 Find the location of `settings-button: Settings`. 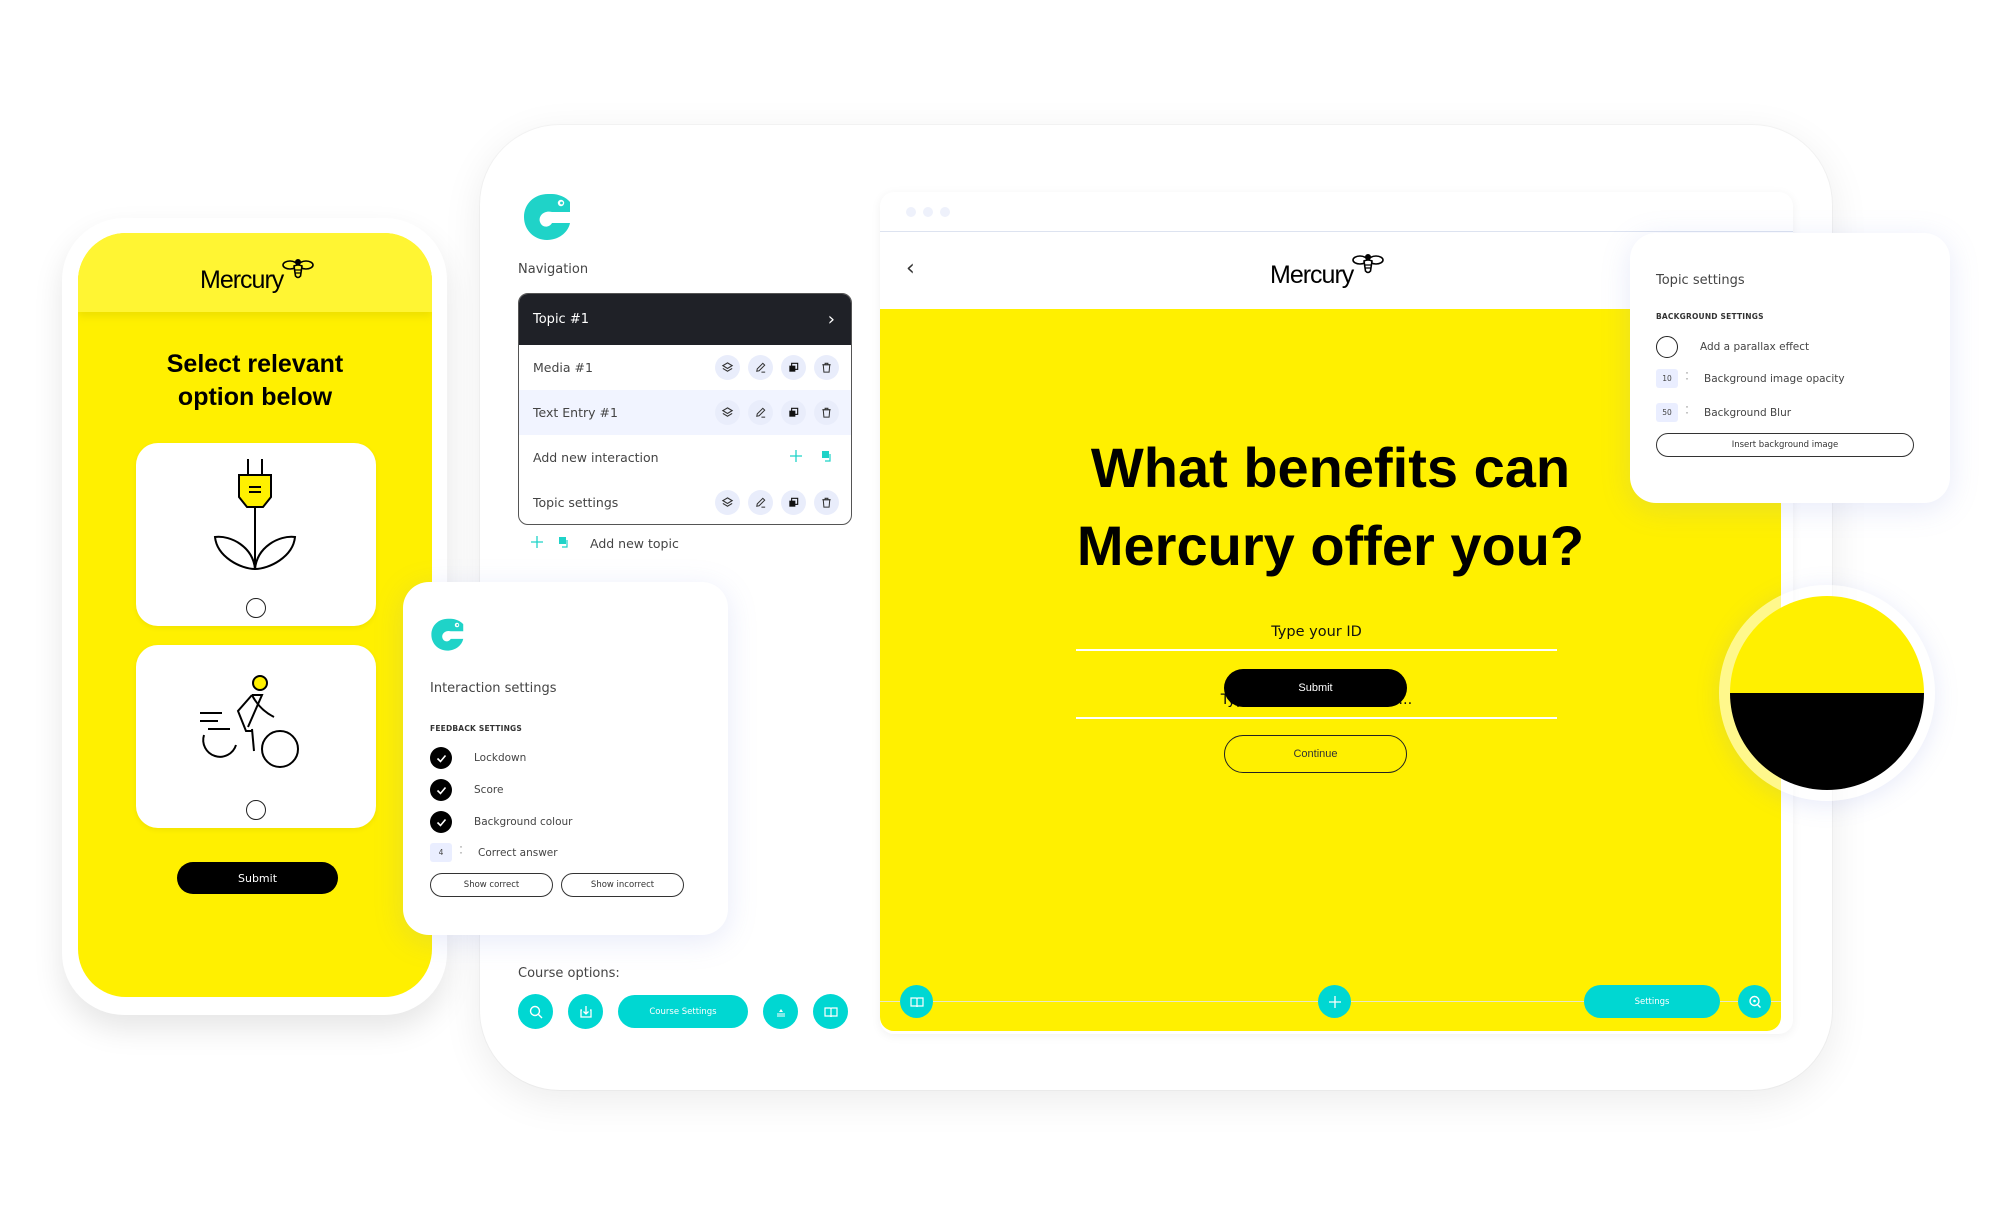

settings-button: Settings is located at coordinates (1652, 1001).